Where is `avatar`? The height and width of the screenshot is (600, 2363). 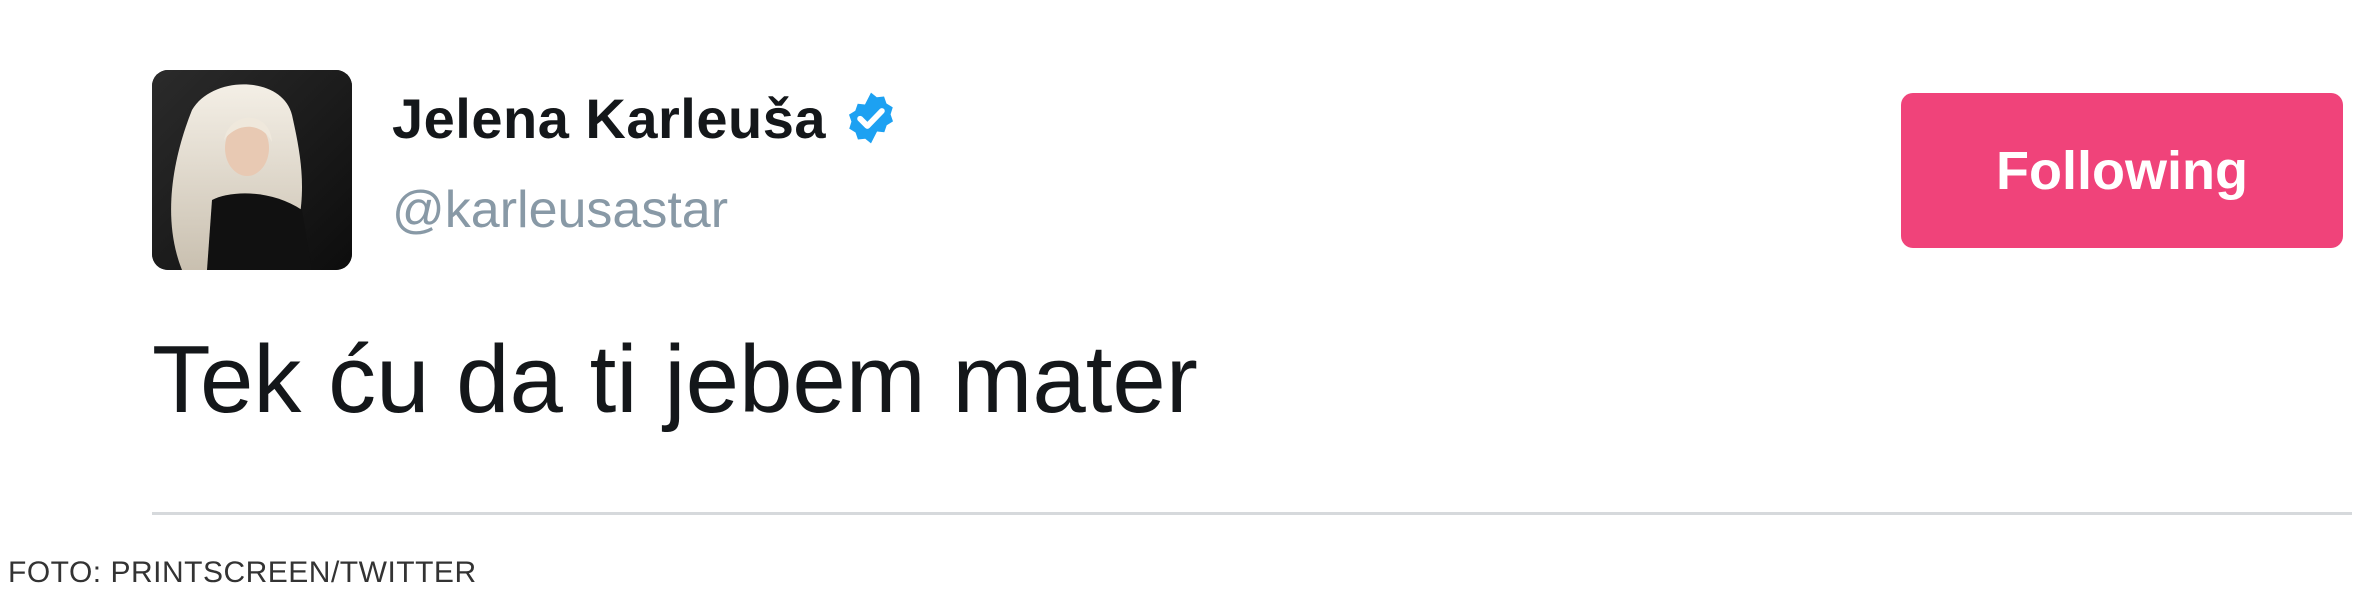
avatar is located at coordinates (252, 170).